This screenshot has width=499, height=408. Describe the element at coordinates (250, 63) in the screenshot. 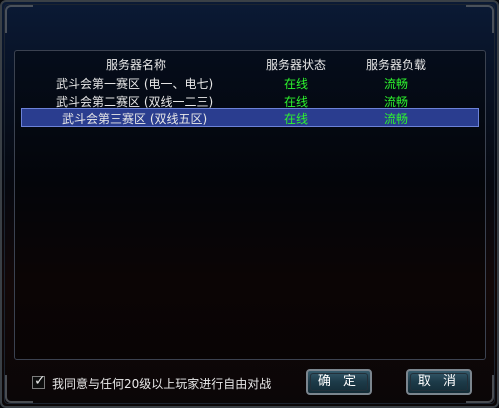

I see `server-list-header: 服务器名称 服务器状态 服务器负载` at that location.